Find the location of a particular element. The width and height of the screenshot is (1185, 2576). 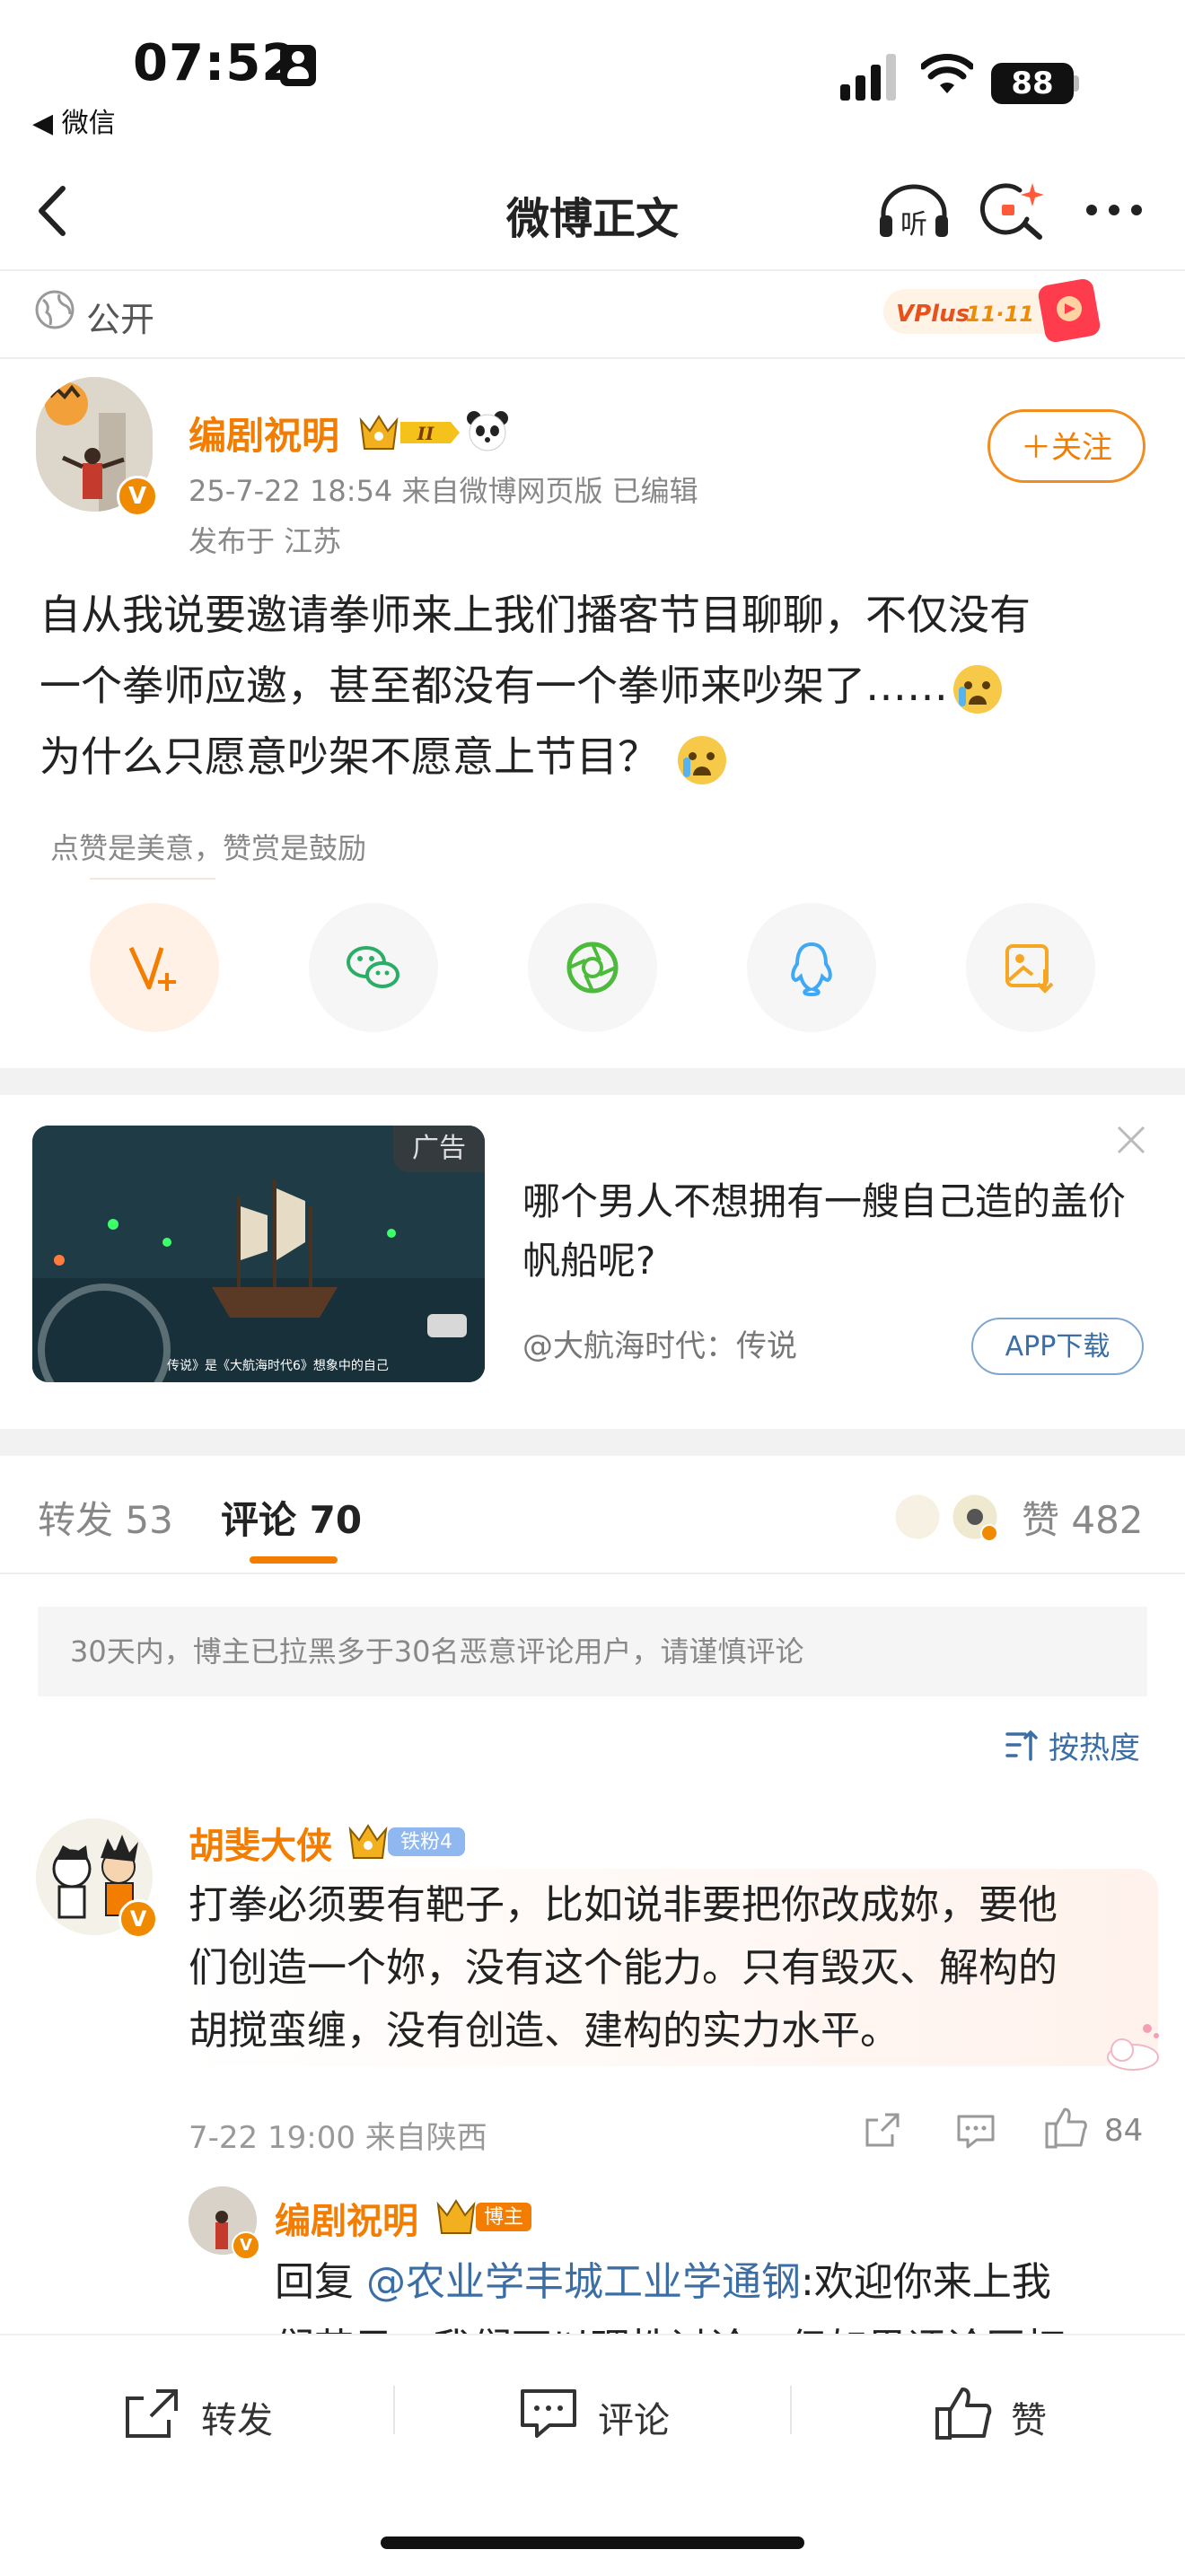

repost-button: 转发 is located at coordinates (198, 2414).